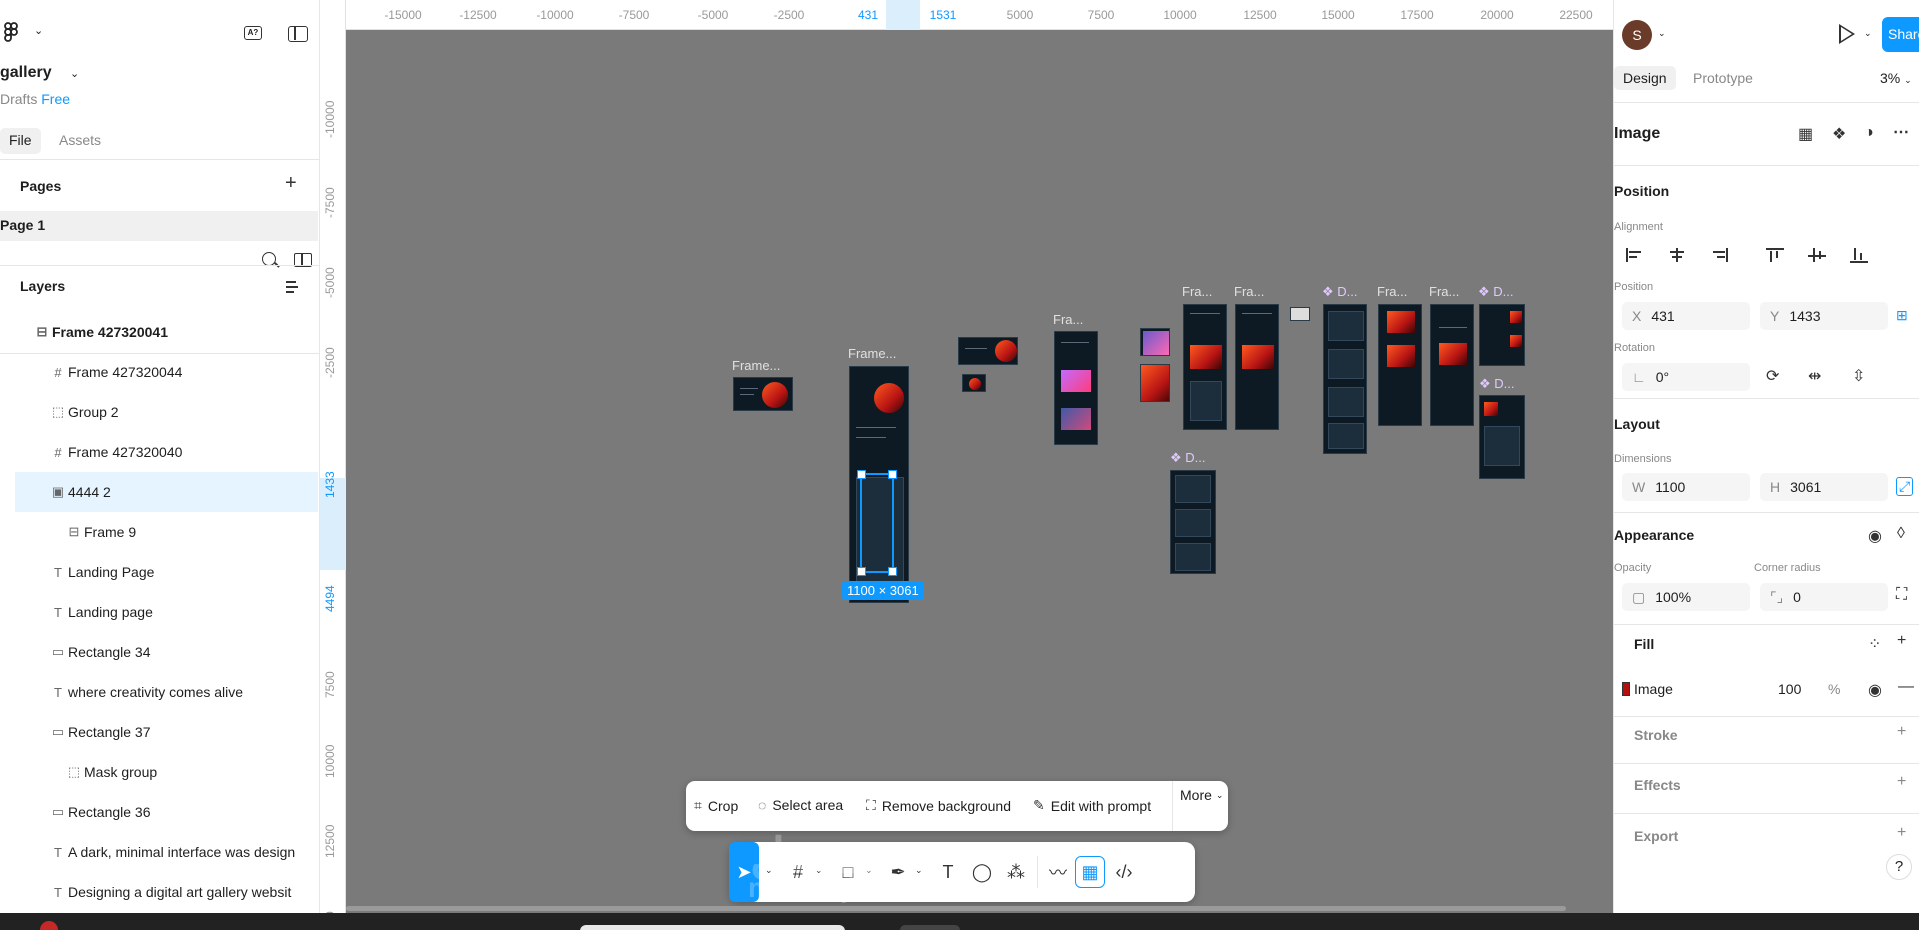  Describe the element at coordinates (1656, 735) in the screenshot. I see `stroke-title: Stroke` at that location.